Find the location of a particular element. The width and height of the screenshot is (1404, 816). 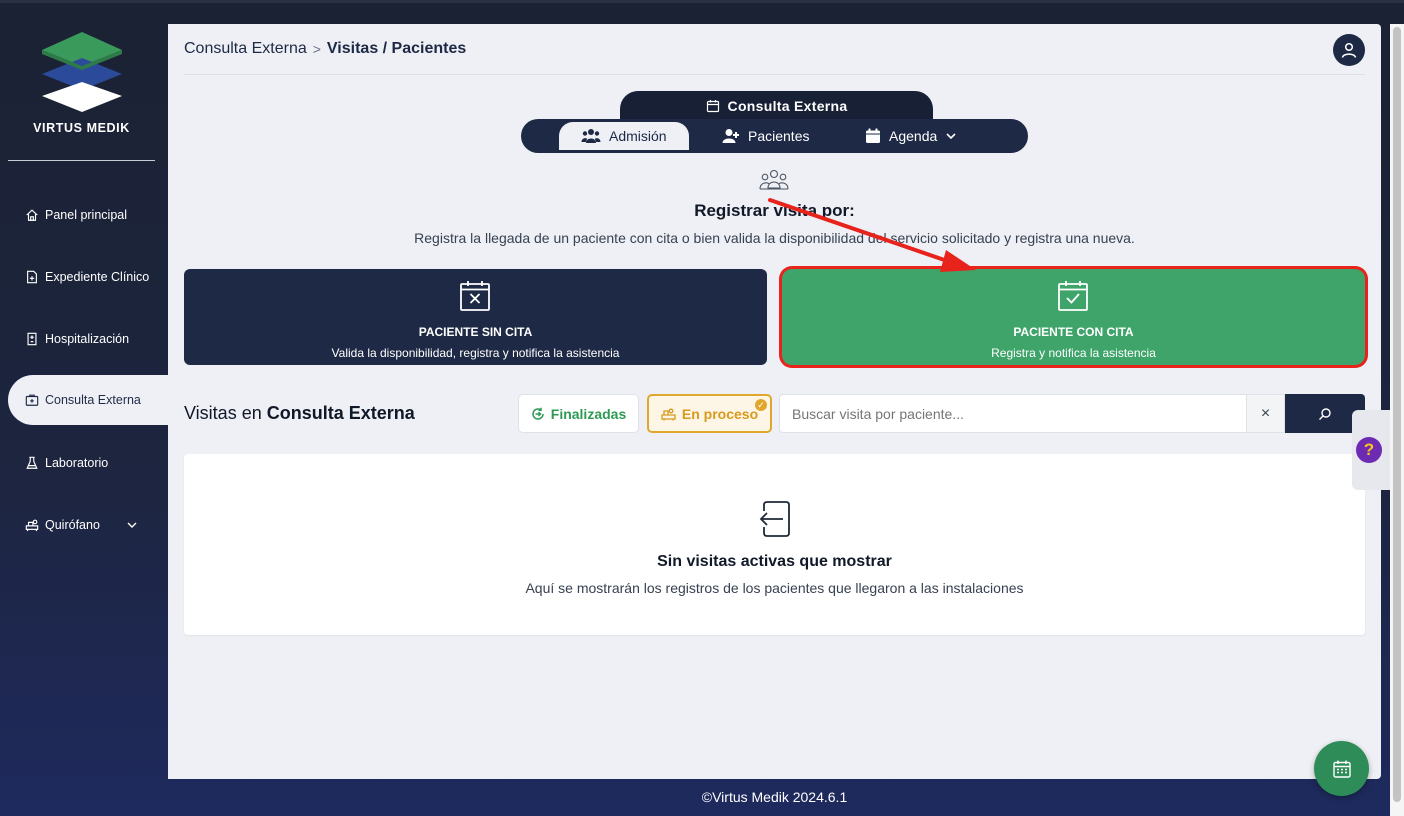

sidebar-item-laboratorio: Laboratorio is located at coordinates (88, 463).